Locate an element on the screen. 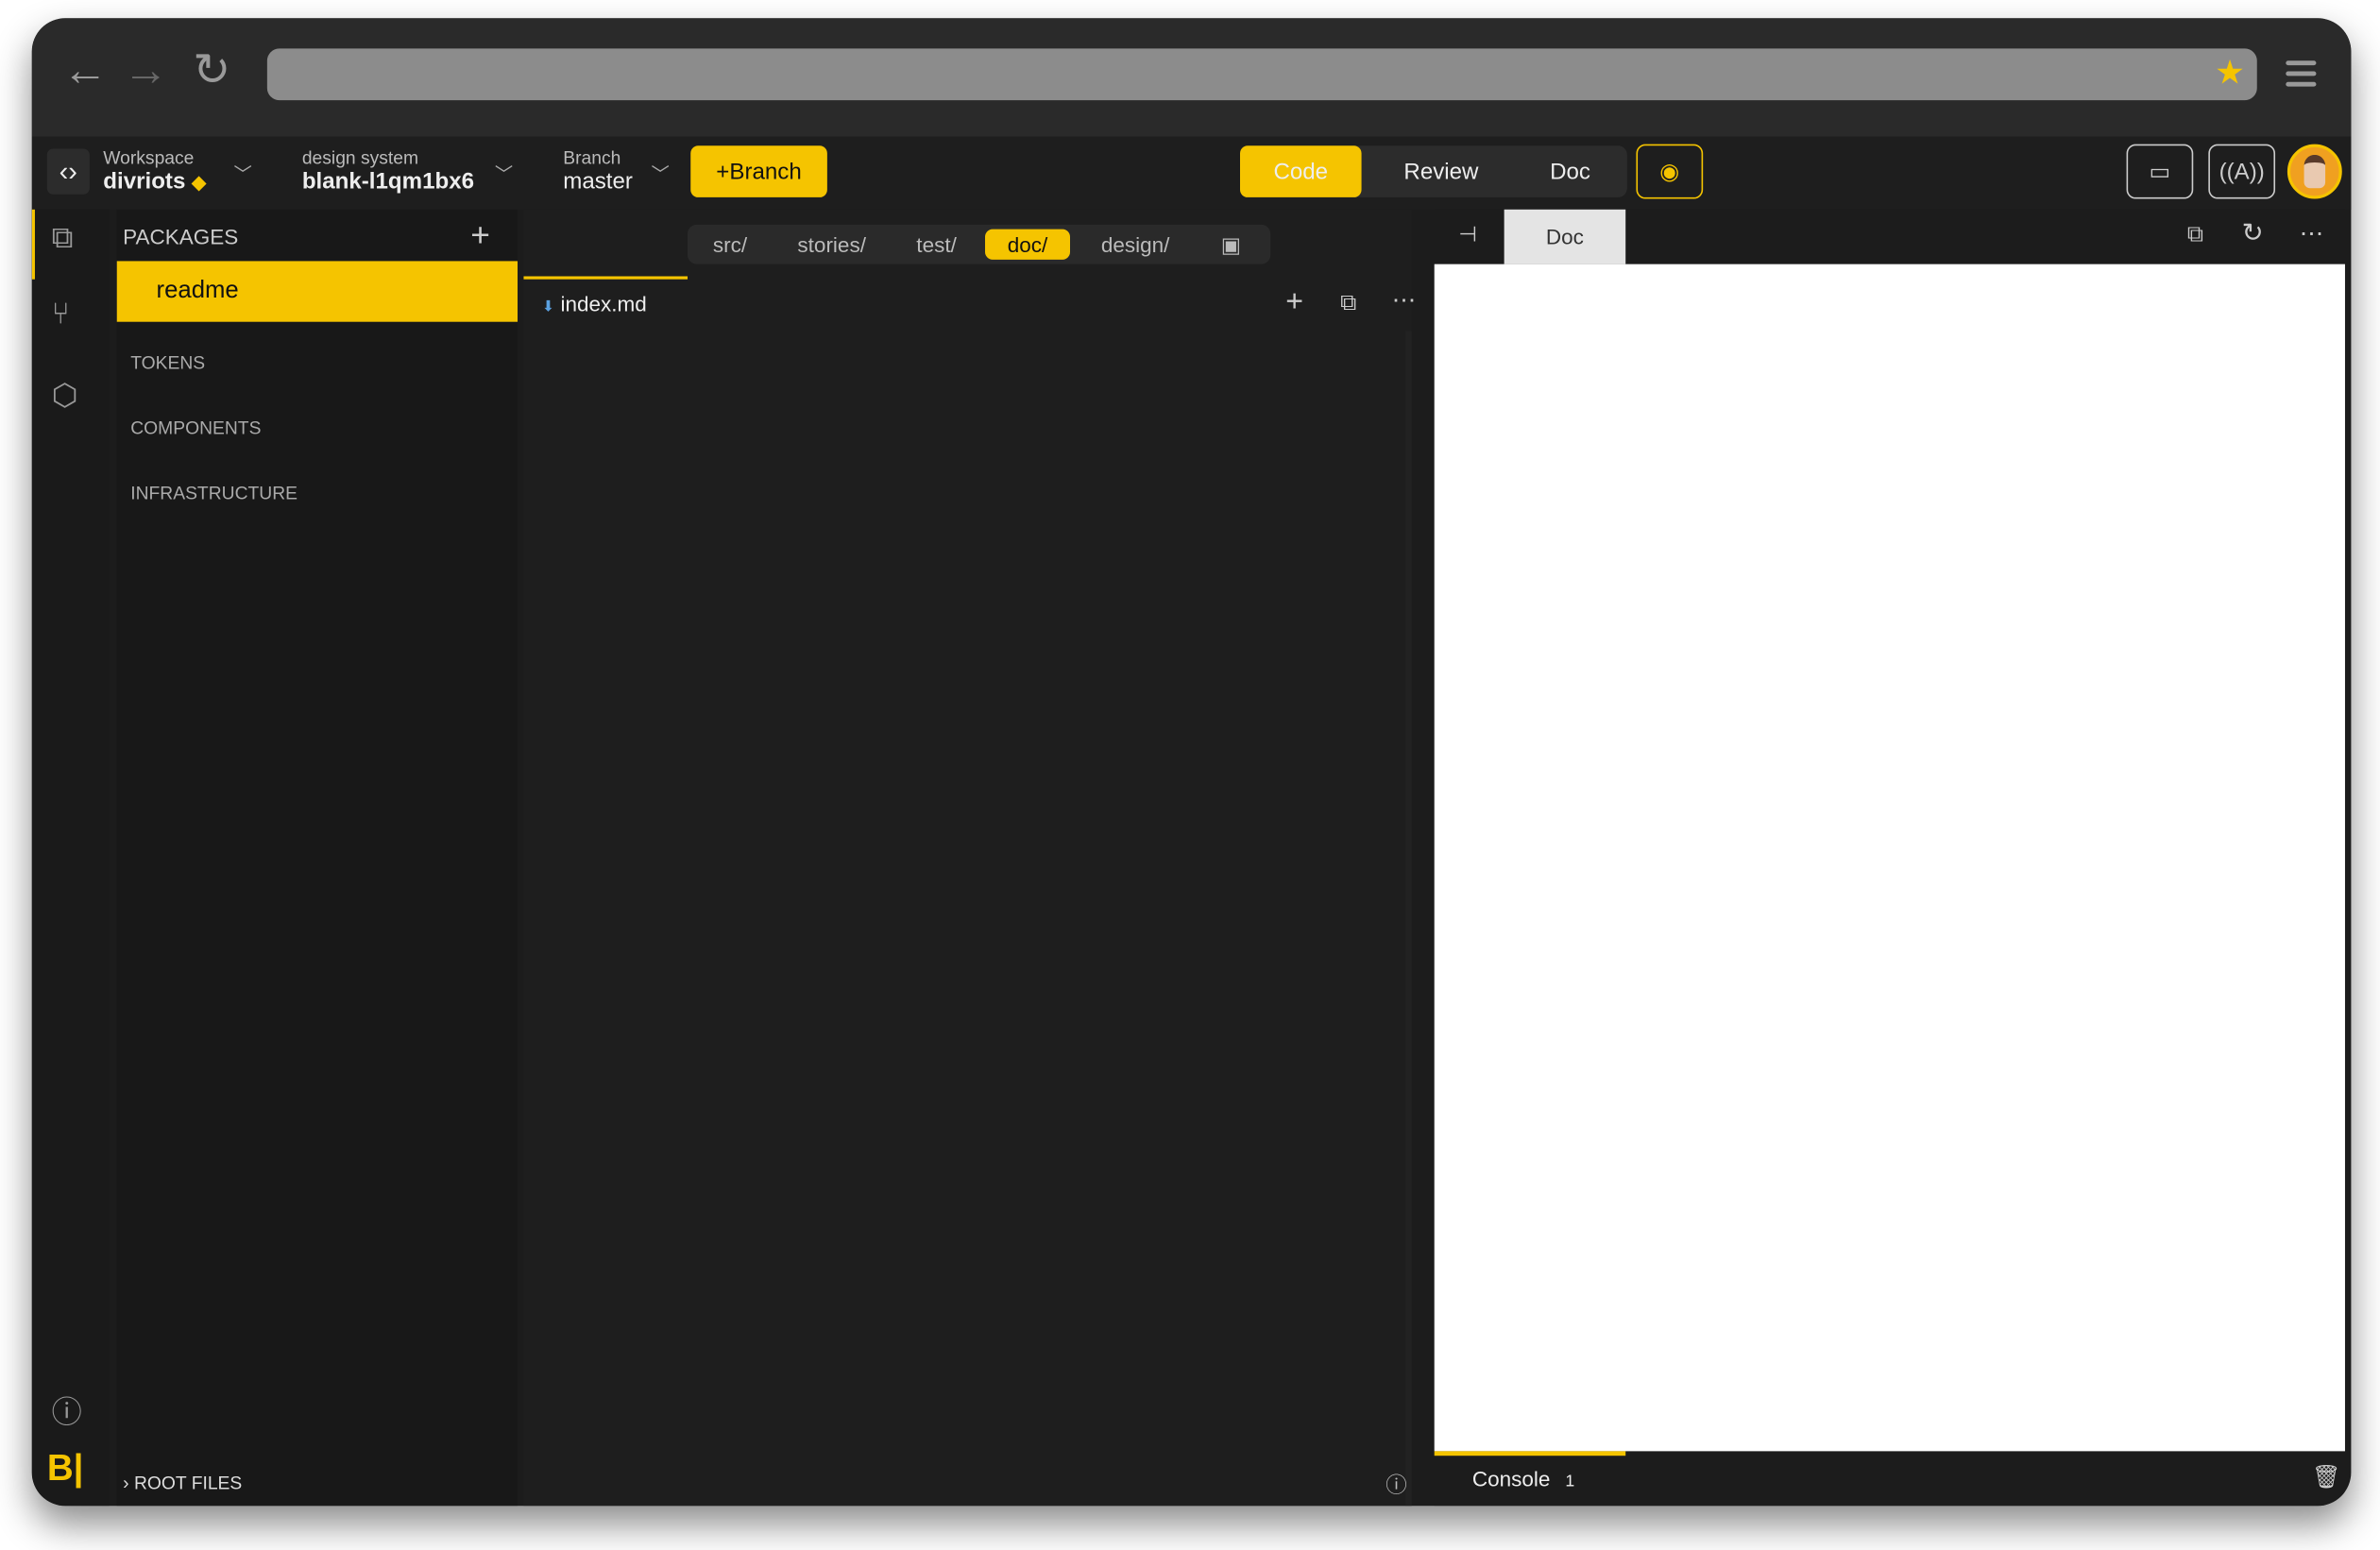 The height and width of the screenshot is (1550, 2380). hamburger-menu-icon is located at coordinates (2301, 76).